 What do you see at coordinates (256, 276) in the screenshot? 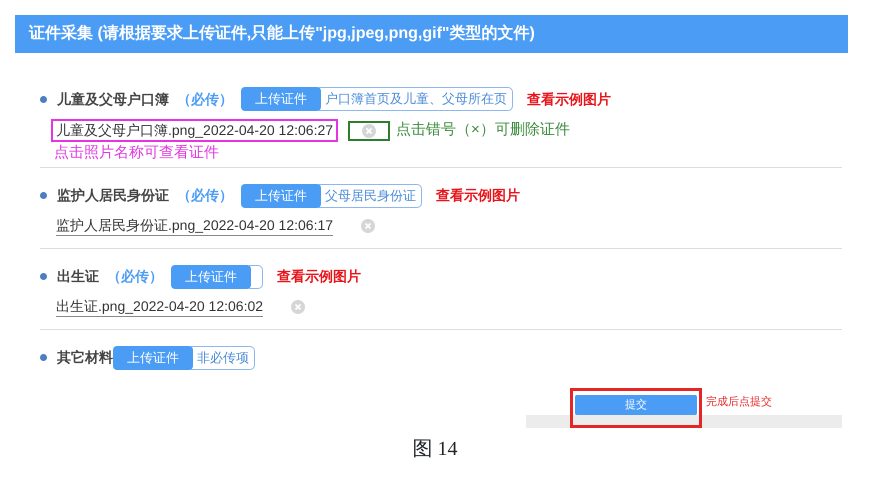
I see `hint-tag` at bounding box center [256, 276].